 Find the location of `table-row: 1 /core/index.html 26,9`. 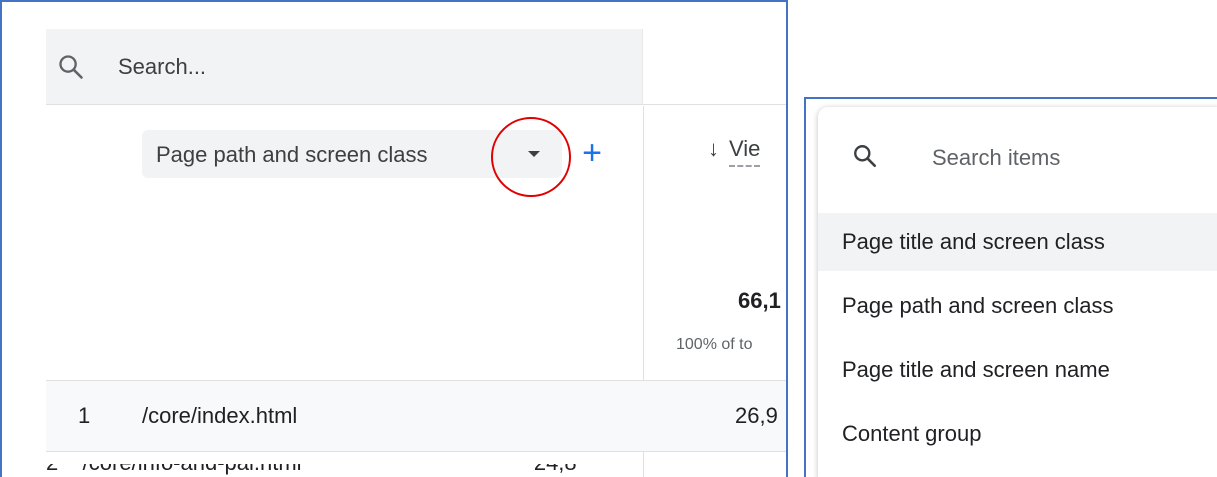

table-row: 1 /core/index.html 26,9 is located at coordinates (416, 416).